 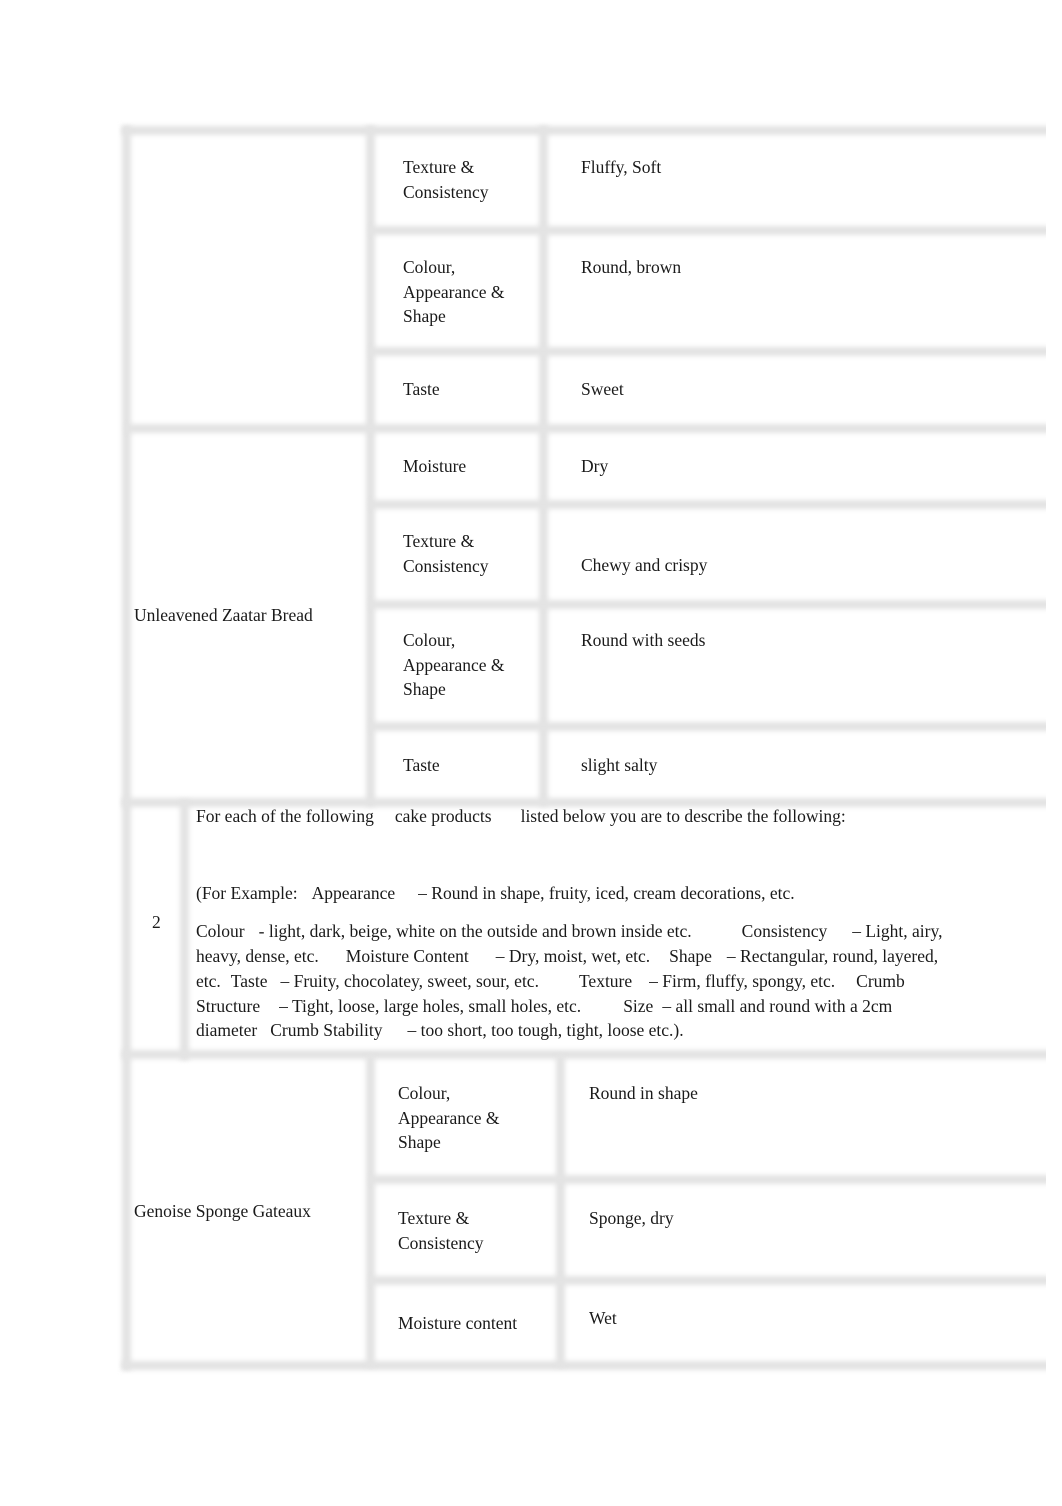 What do you see at coordinates (458, 1323) in the screenshot?
I see `attribute-cell: Moisture content` at bounding box center [458, 1323].